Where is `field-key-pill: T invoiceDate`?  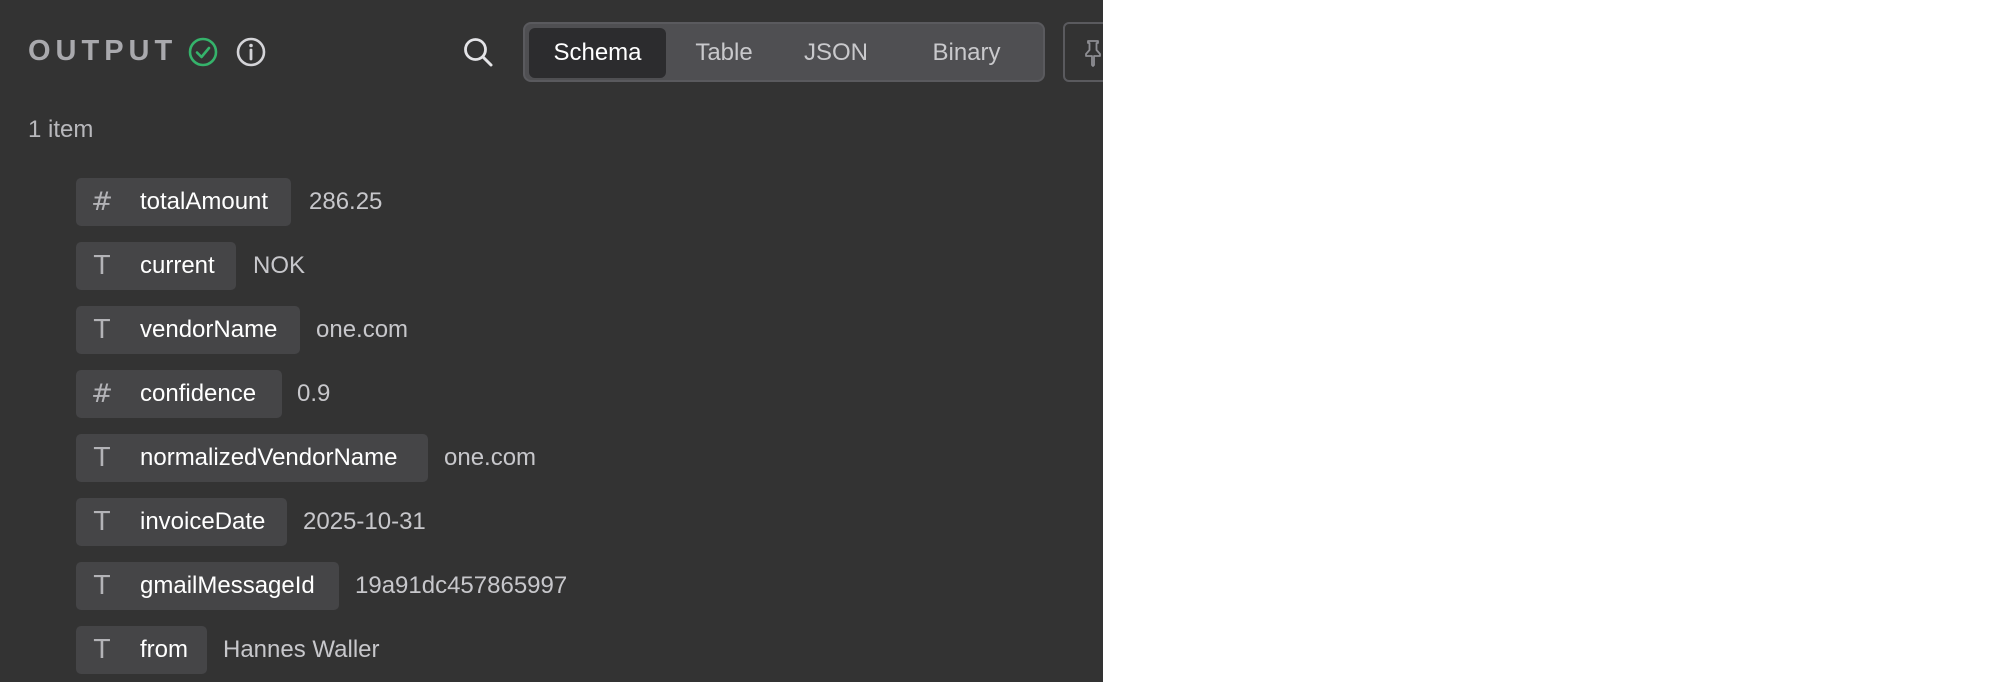
field-key-pill: T invoiceDate is located at coordinates (181, 522).